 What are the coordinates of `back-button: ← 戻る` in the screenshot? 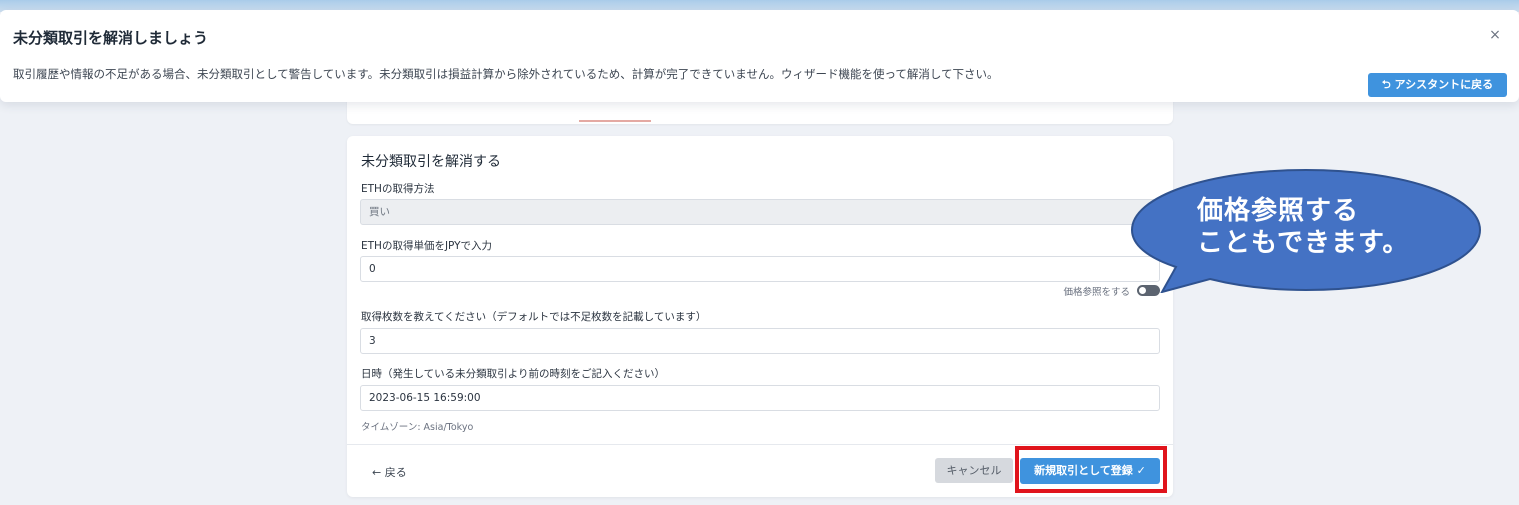 It's located at (389, 472).